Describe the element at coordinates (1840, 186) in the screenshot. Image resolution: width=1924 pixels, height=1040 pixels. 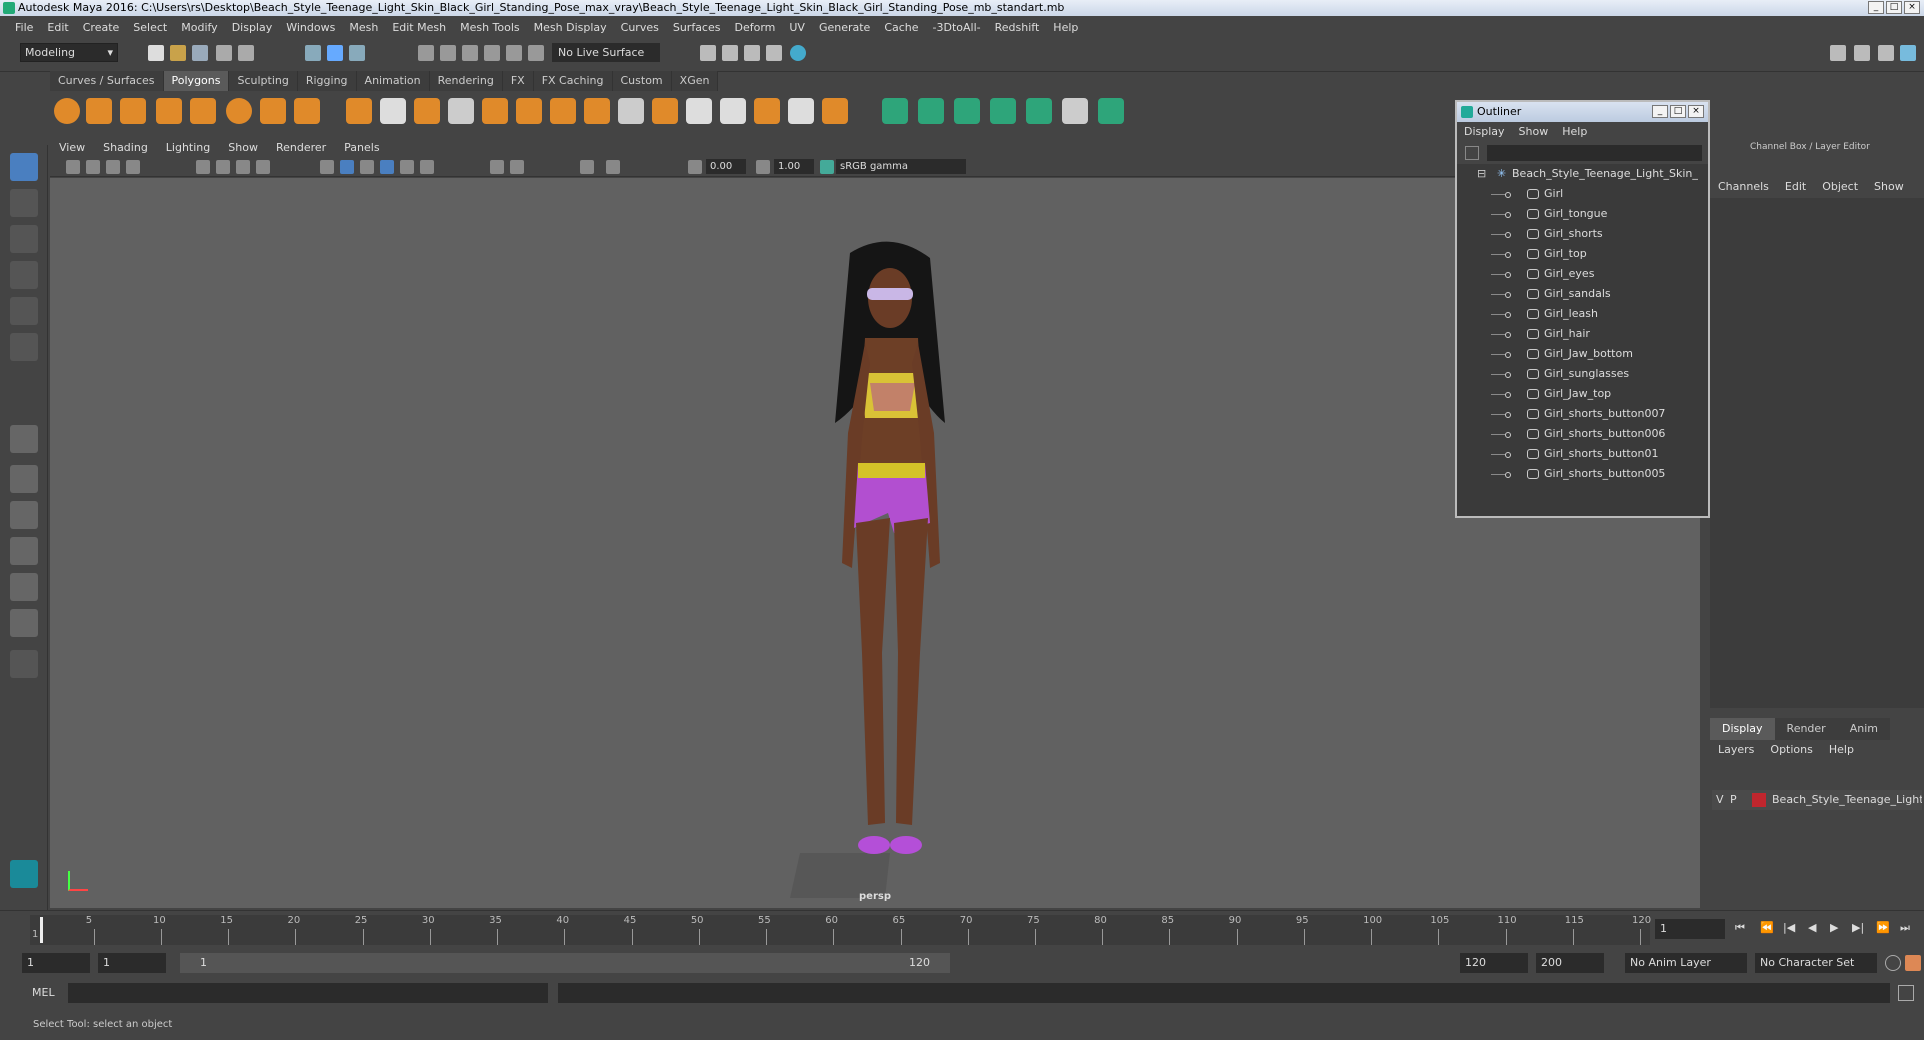
I see `channel-menu-object: Object` at that location.